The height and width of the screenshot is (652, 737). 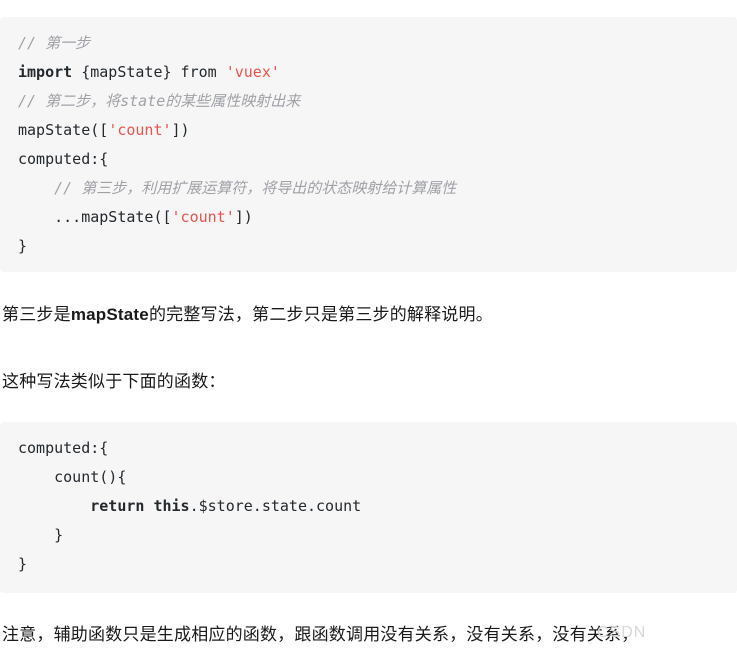 I want to click on code-line: import {mapState} from 'vuex', so click(x=368, y=72).